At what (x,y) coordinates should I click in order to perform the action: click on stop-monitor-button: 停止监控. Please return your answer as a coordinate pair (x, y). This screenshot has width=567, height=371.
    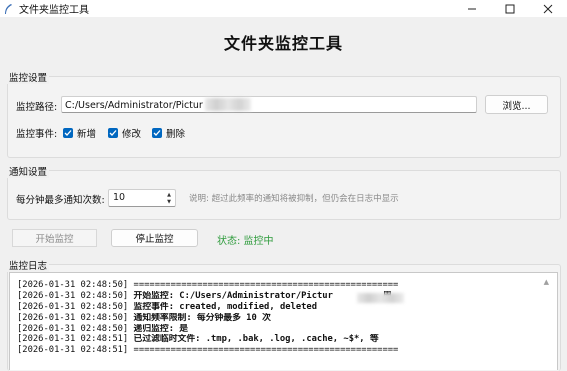
    Looking at the image, I should click on (154, 238).